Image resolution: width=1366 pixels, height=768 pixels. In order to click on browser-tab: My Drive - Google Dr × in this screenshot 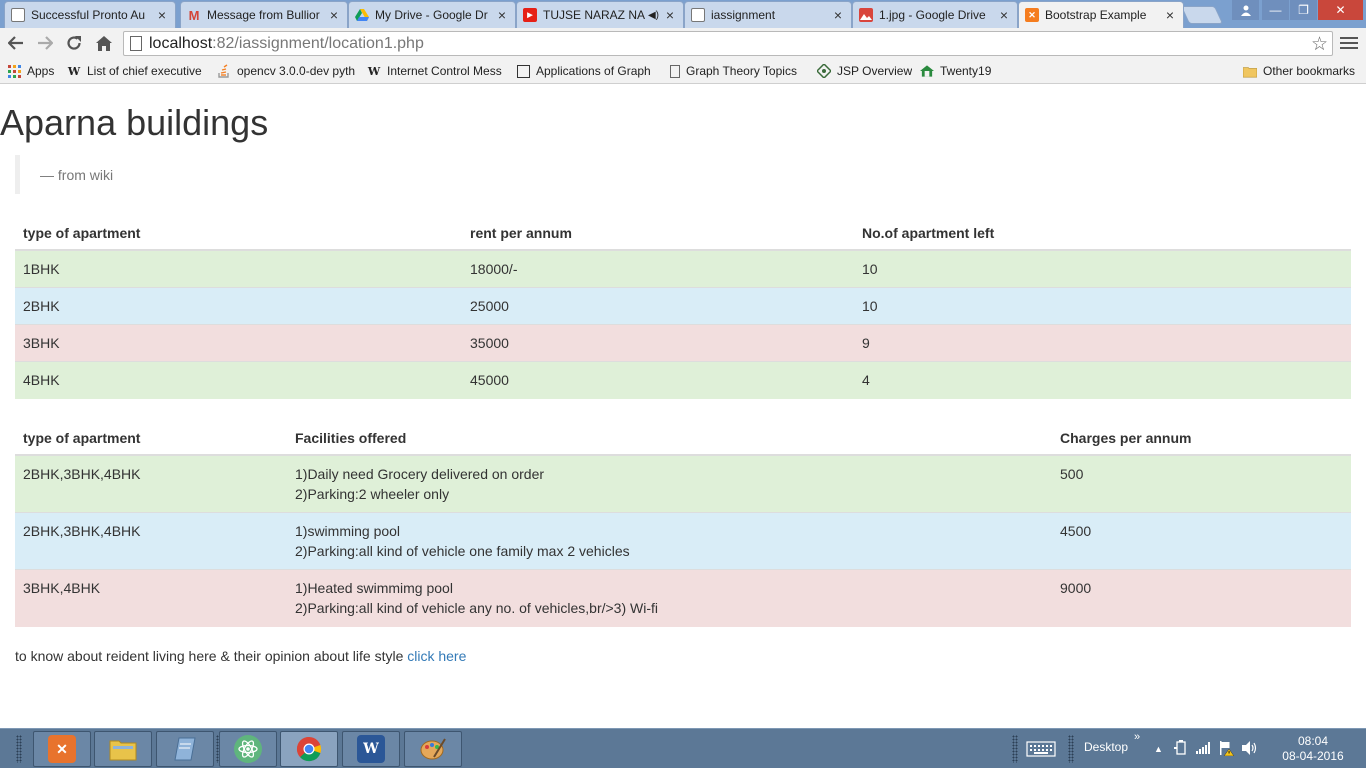, I will do `click(432, 14)`.